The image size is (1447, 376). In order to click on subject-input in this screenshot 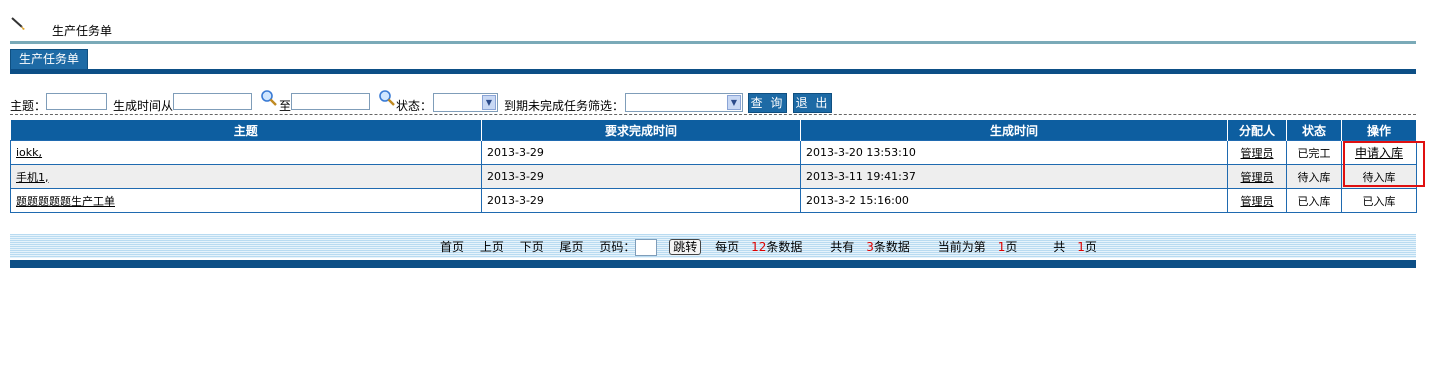, I will do `click(76, 101)`.